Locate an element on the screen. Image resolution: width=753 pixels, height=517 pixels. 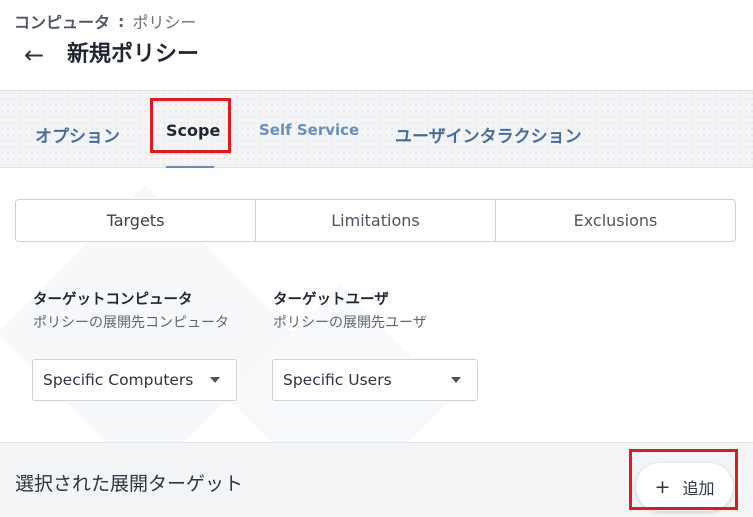
segment-targets: Targets is located at coordinates (135, 220).